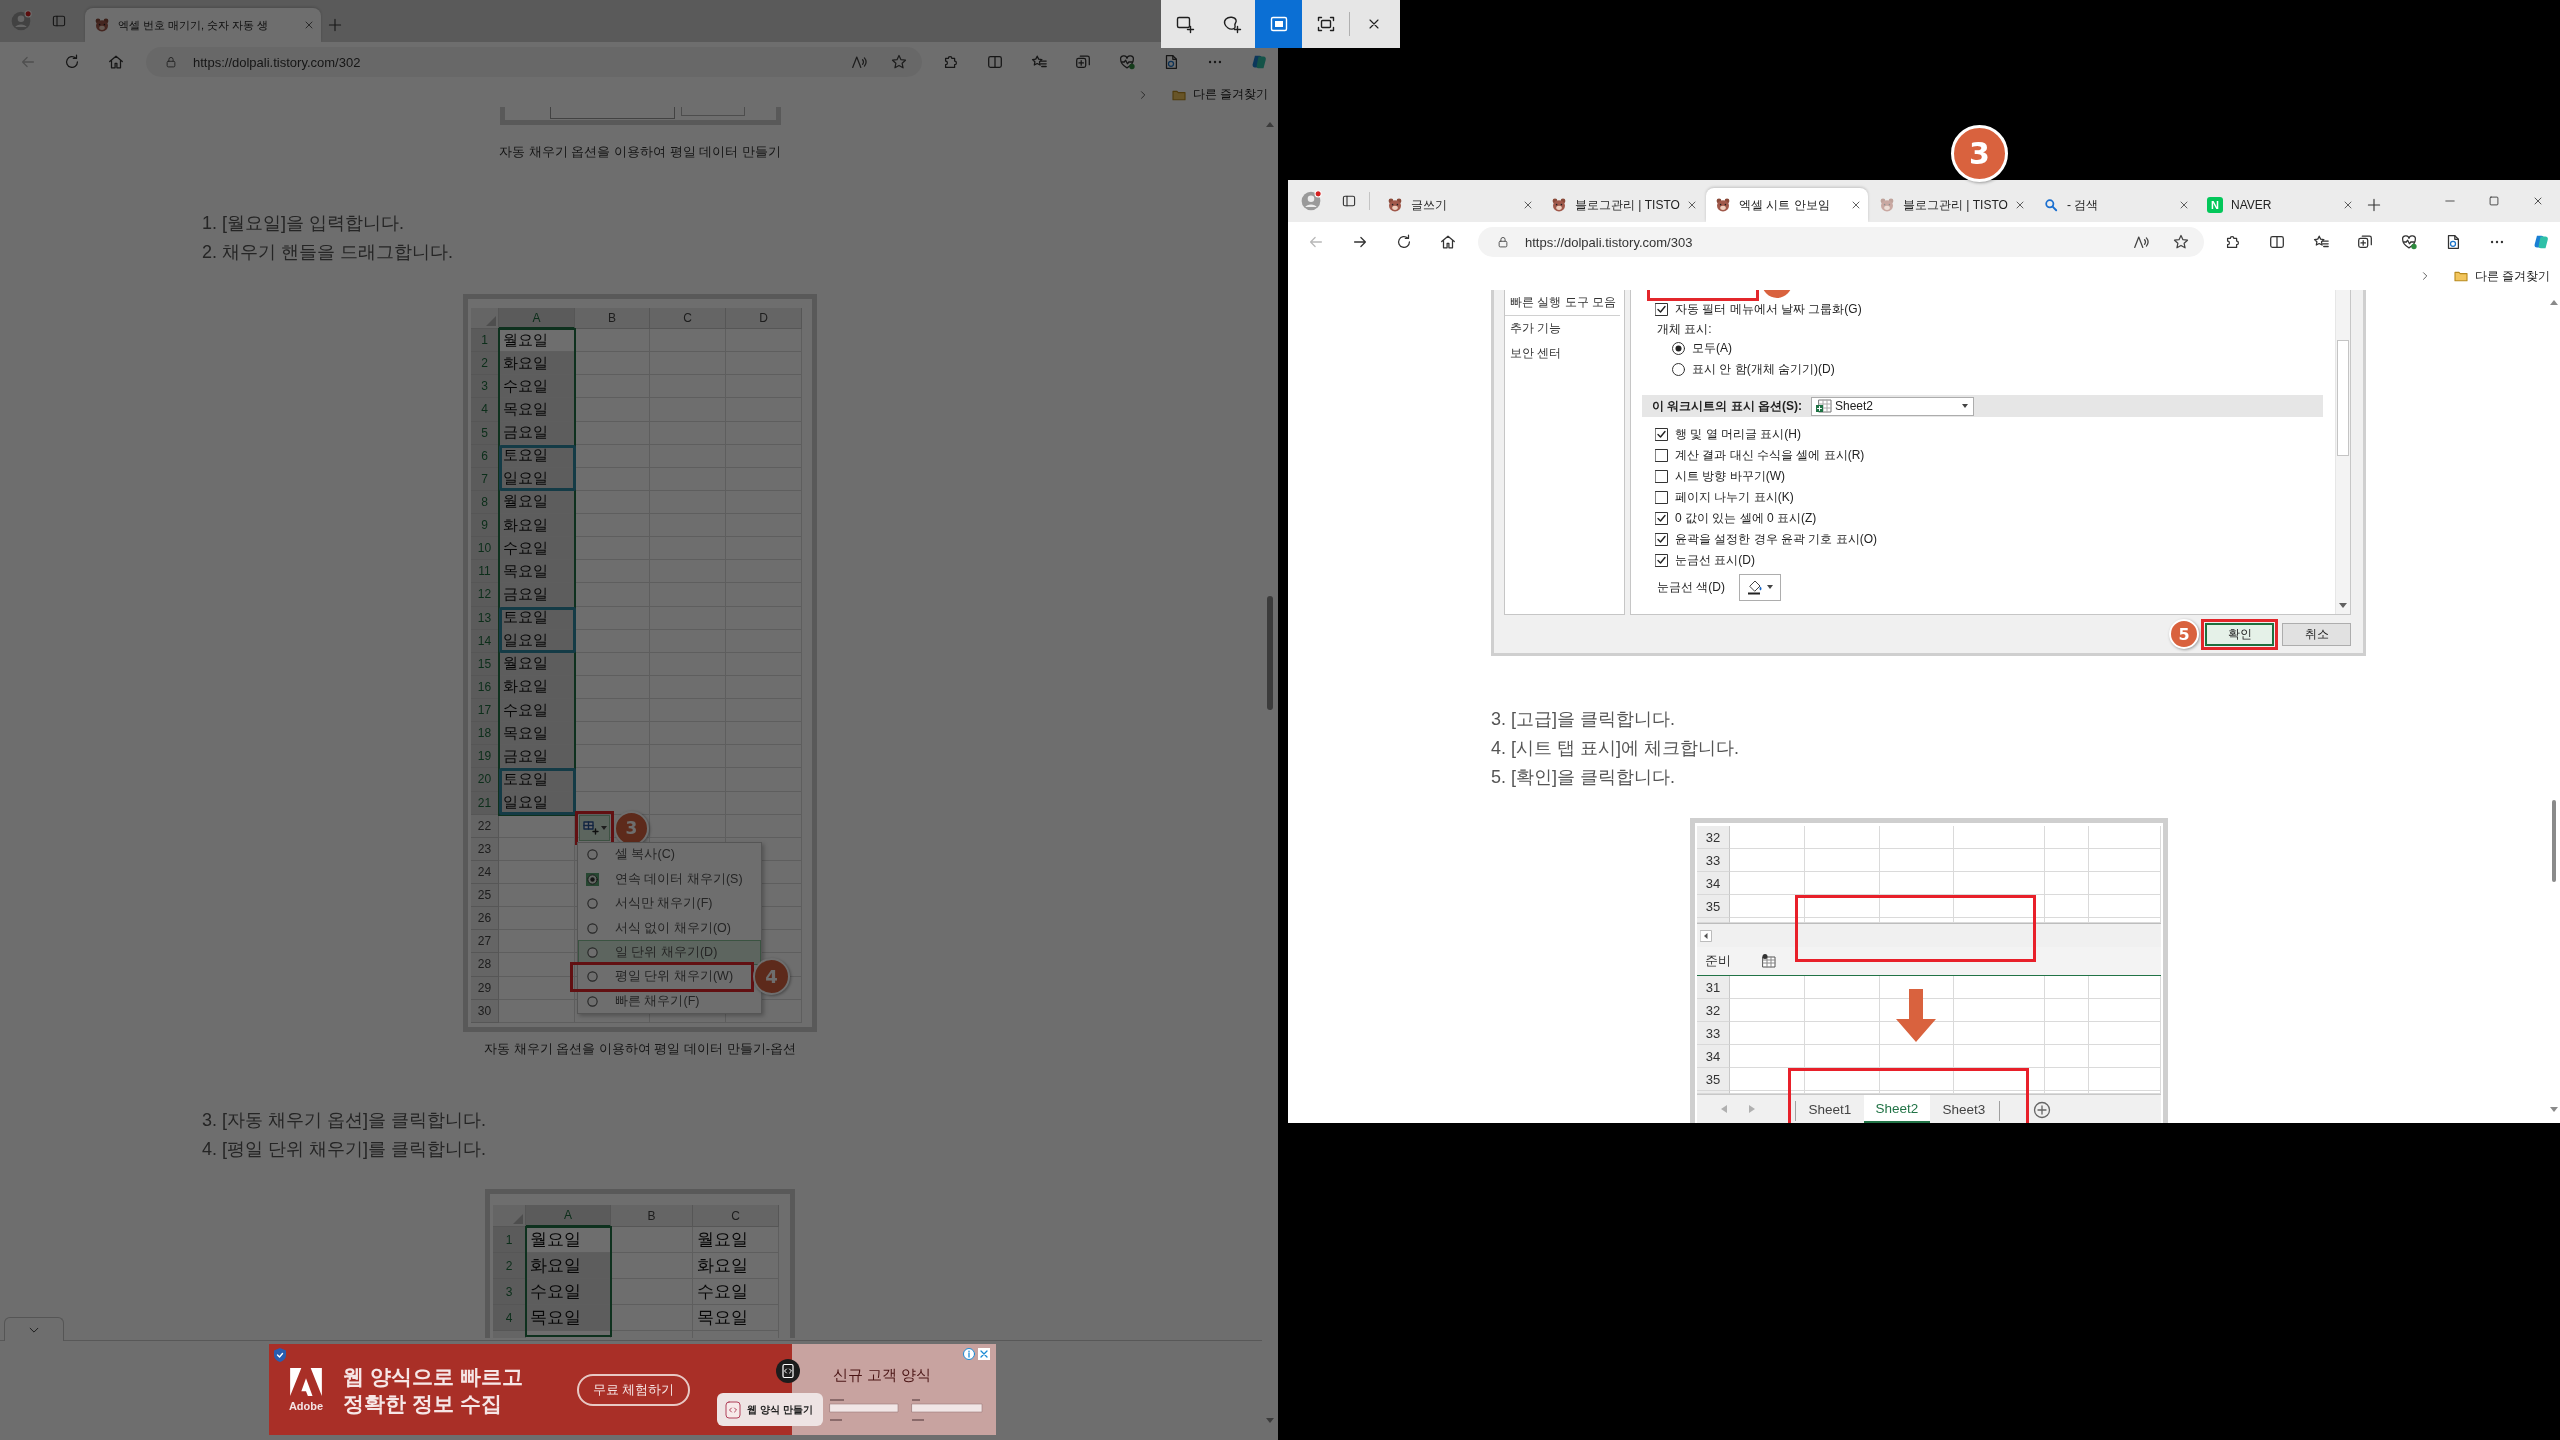  I want to click on new-tab-icon, so click(2374, 205).